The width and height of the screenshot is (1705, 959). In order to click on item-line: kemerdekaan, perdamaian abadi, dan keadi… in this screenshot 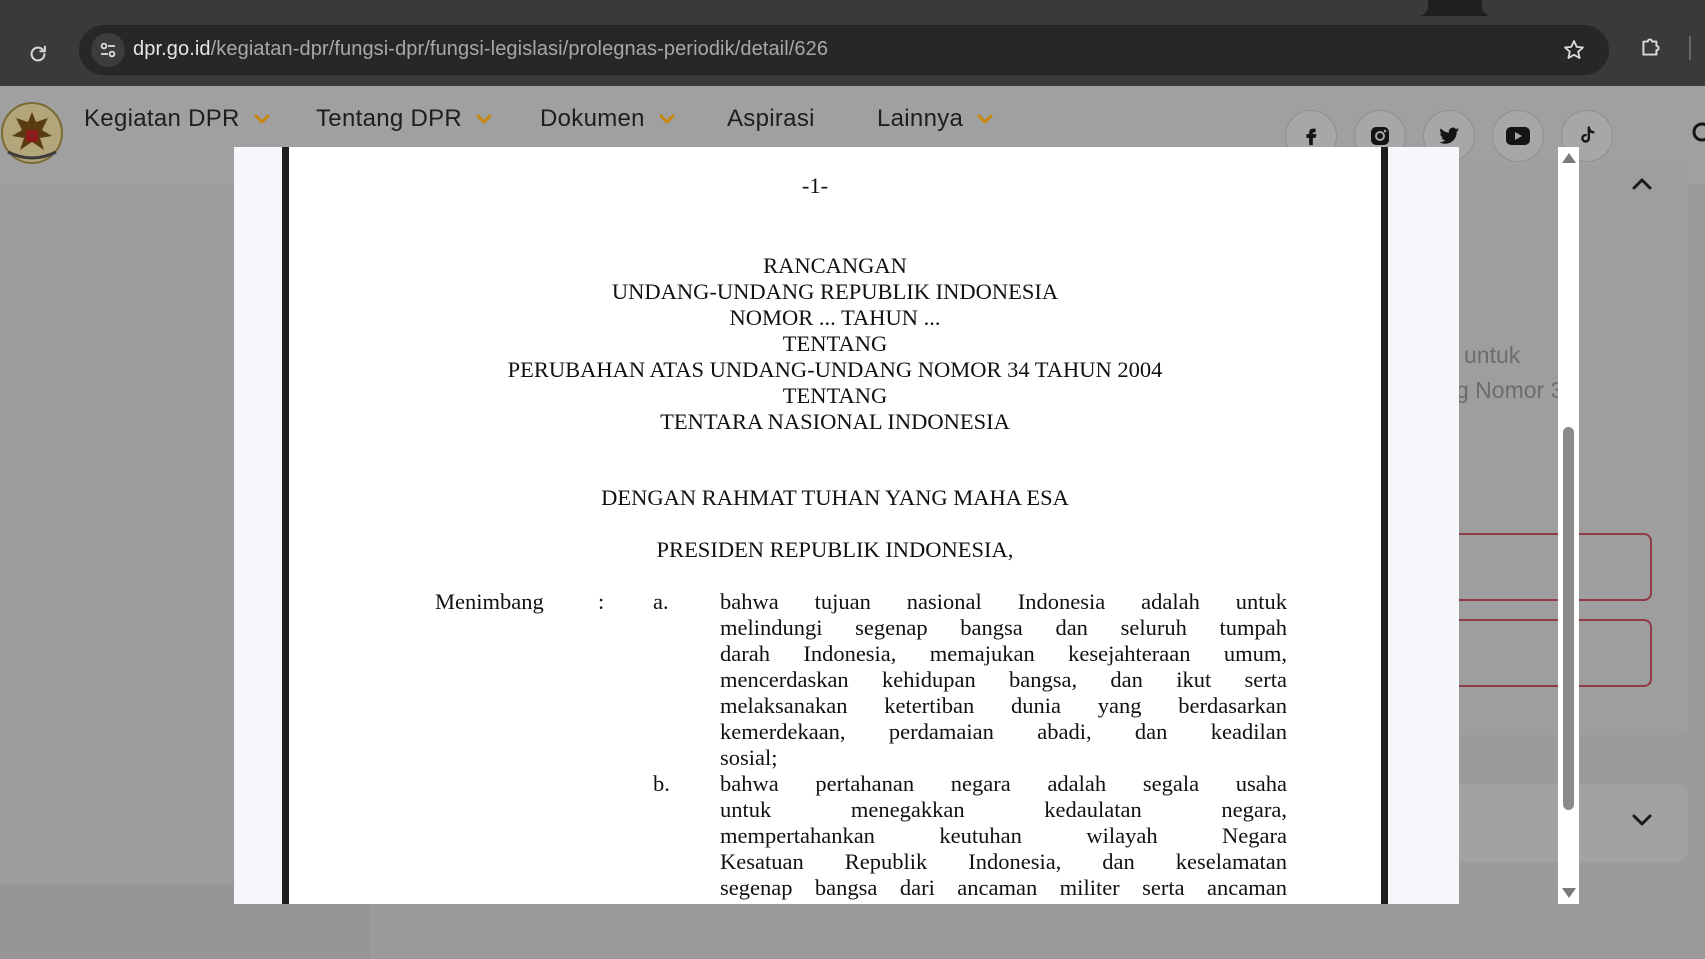, I will do `click(1003, 731)`.